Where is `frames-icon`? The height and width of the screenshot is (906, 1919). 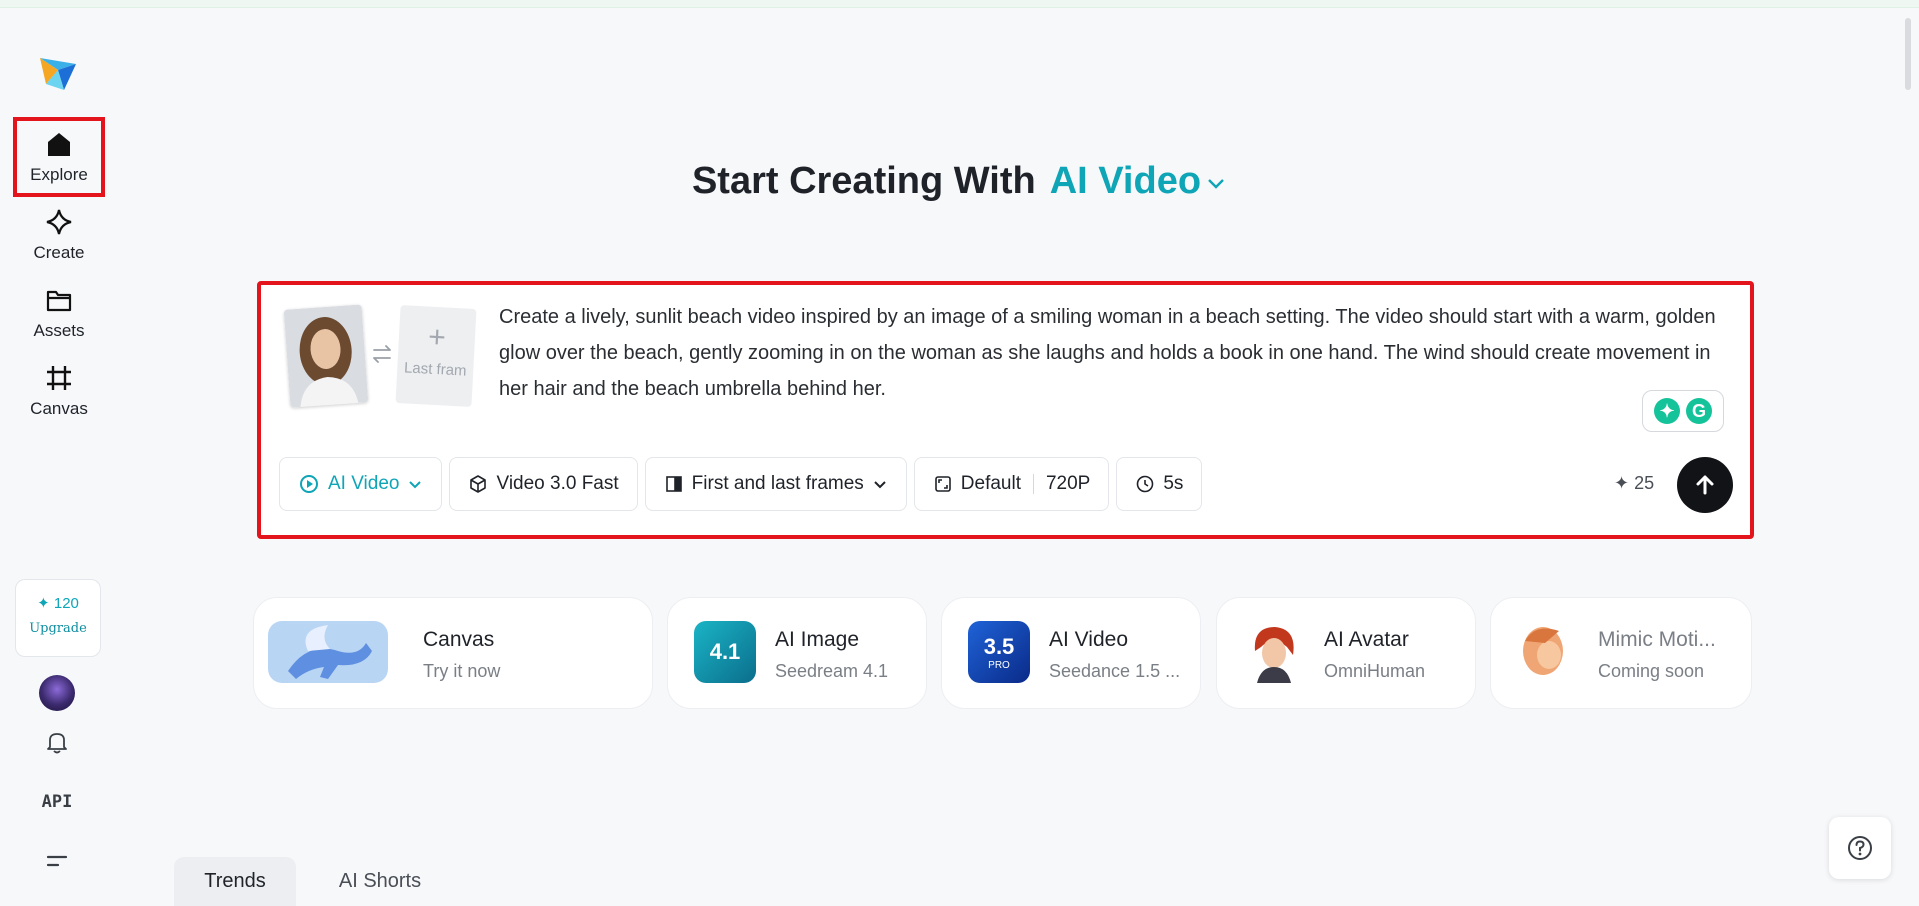
frames-icon is located at coordinates (673, 484).